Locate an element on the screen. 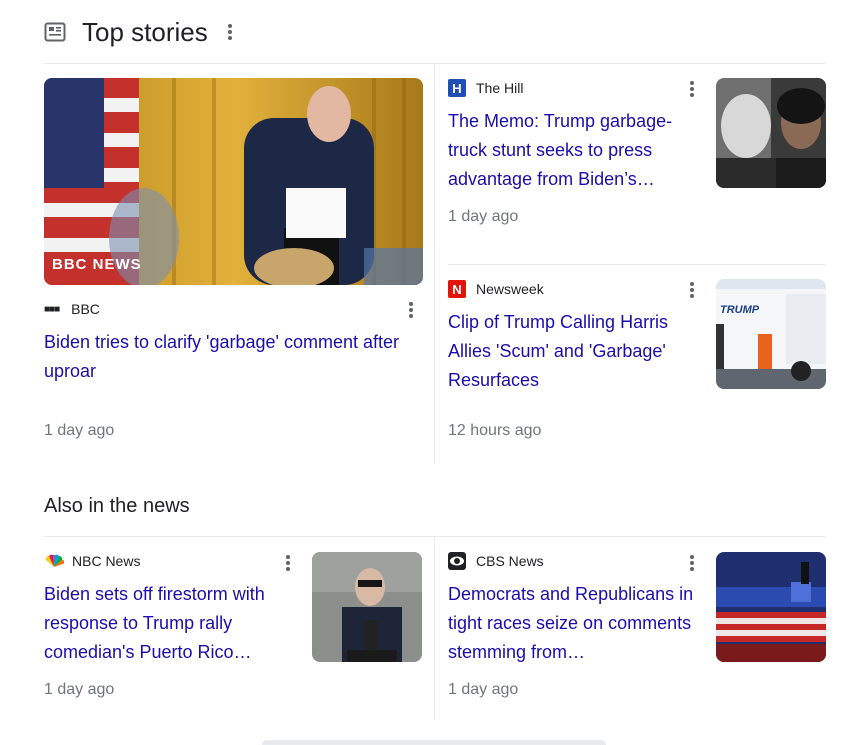  story-image: BBC NEWS is located at coordinates (233, 181).